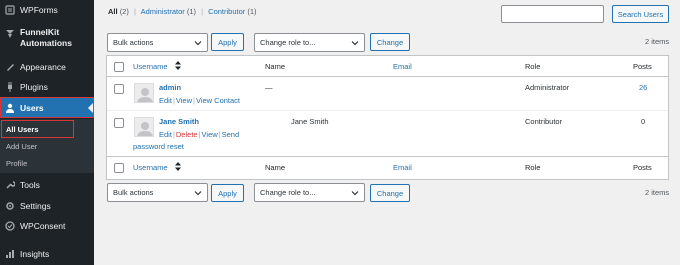  Describe the element at coordinates (21, 146) in the screenshot. I see `submenu-add-user: Add User` at that location.